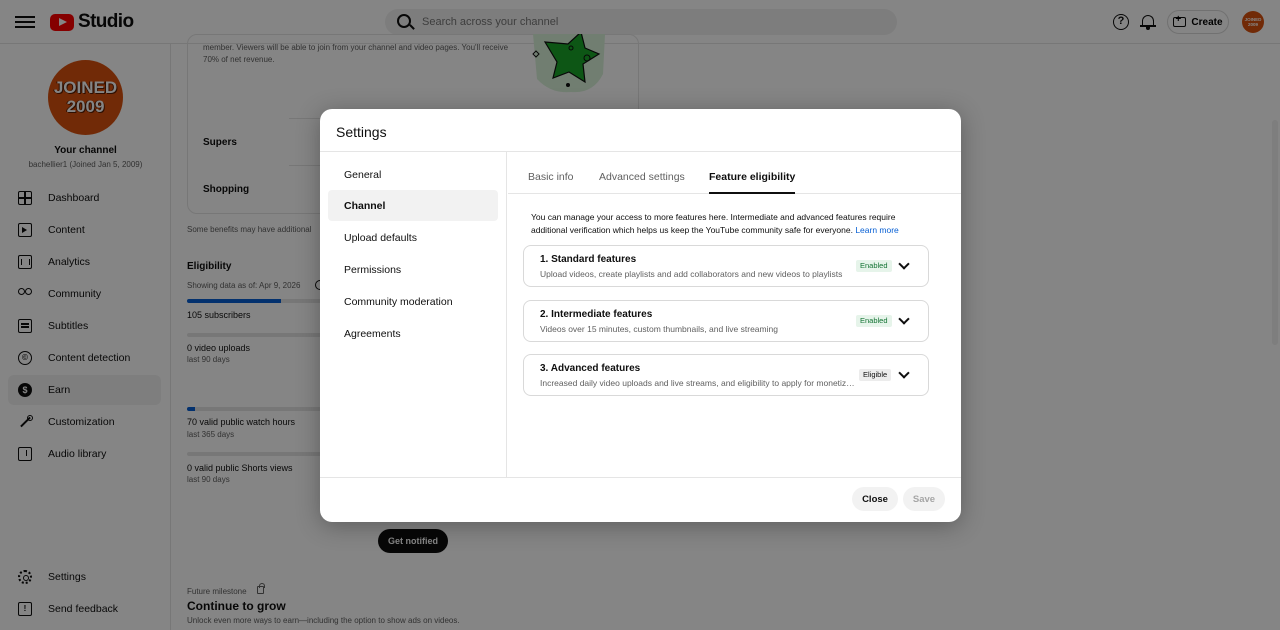  What do you see at coordinates (413, 174) in the screenshot?
I see `settings-nav-general: General` at bounding box center [413, 174].